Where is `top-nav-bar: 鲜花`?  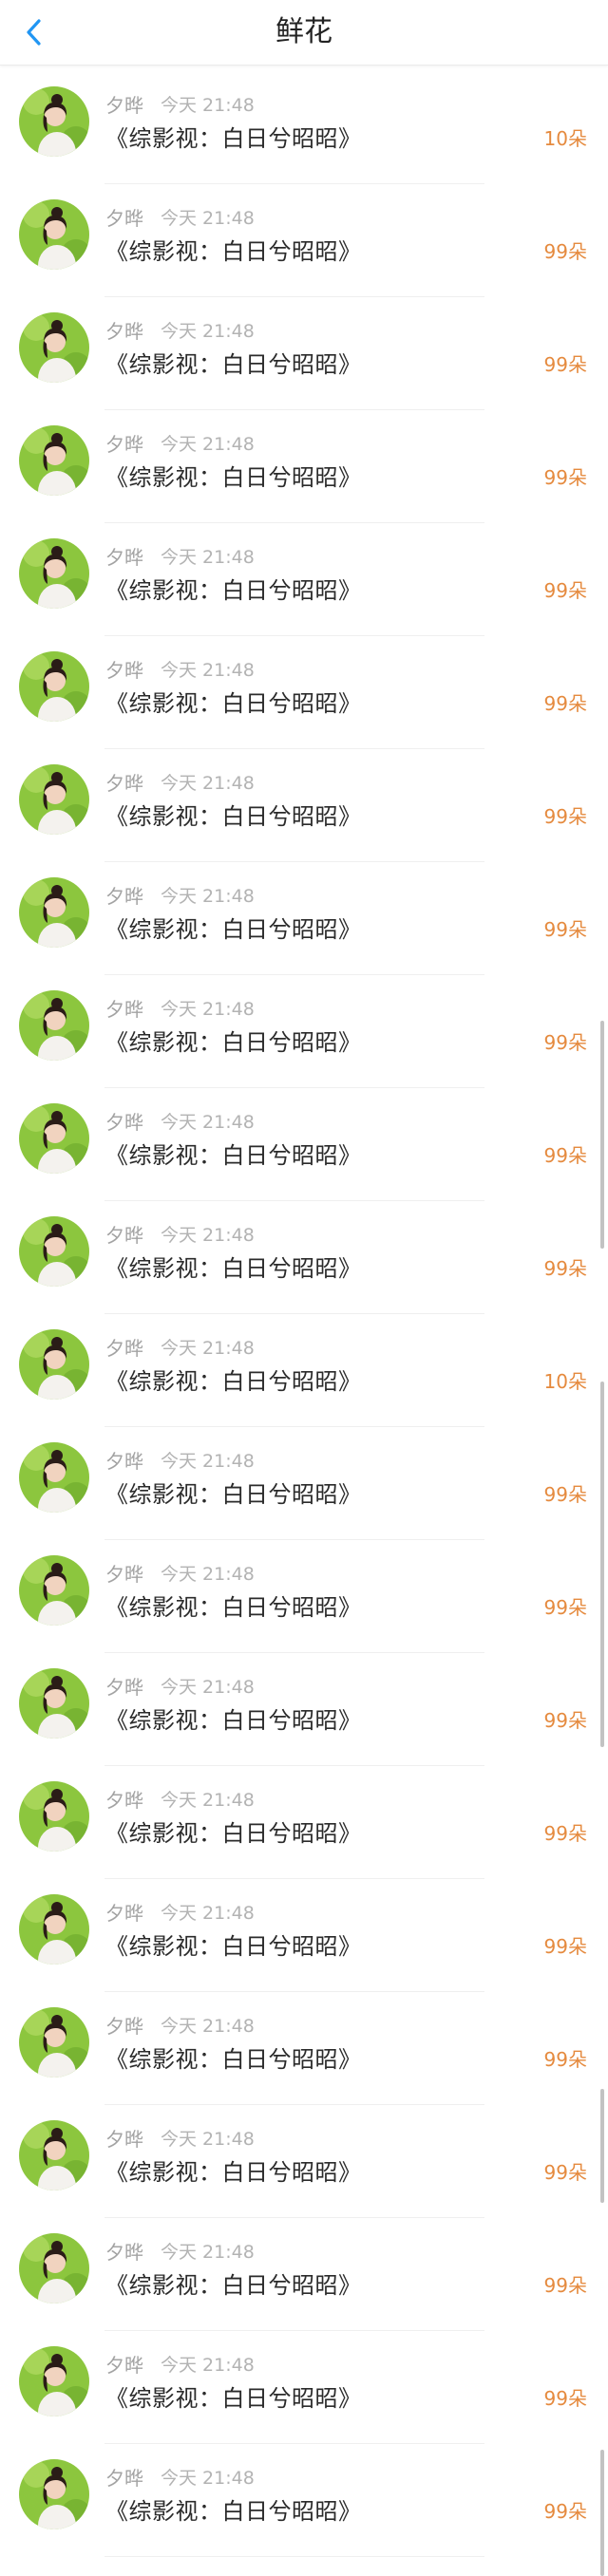 top-nav-bar: 鲜花 is located at coordinates (304, 33).